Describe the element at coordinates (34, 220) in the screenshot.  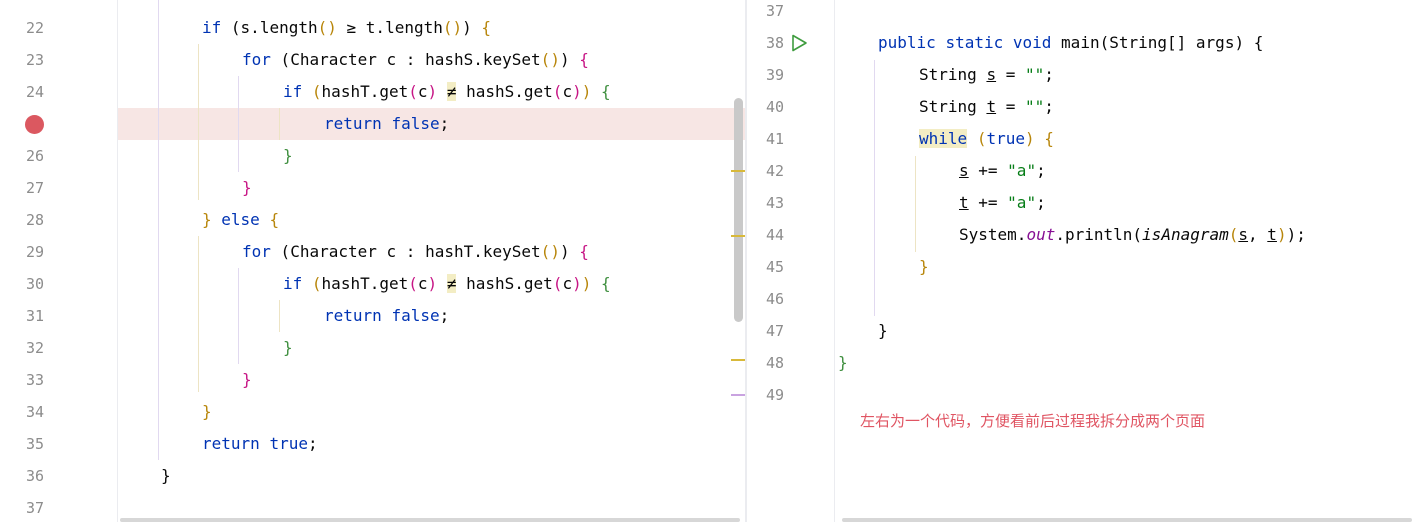
I see `line-number: 28` at that location.